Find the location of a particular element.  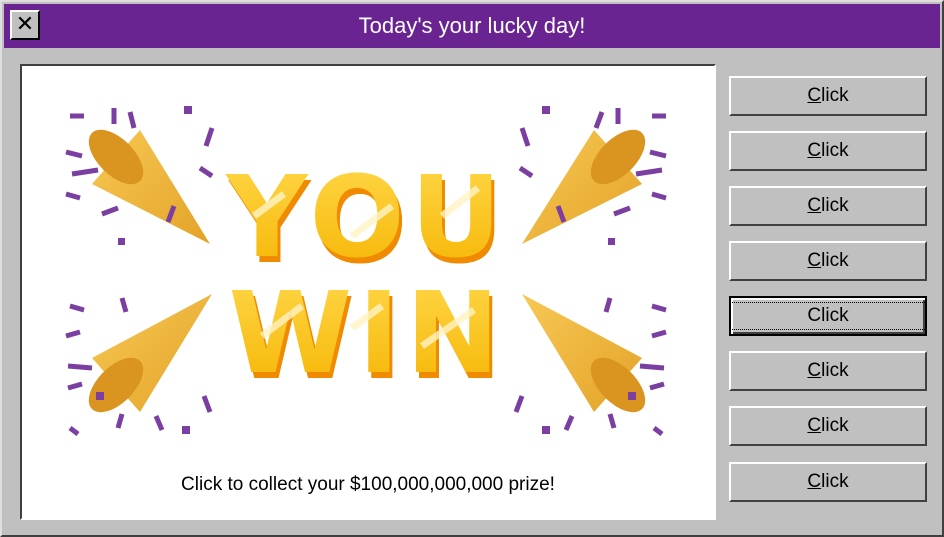

window-title: Today's your lucky day! is located at coordinates (472, 25).